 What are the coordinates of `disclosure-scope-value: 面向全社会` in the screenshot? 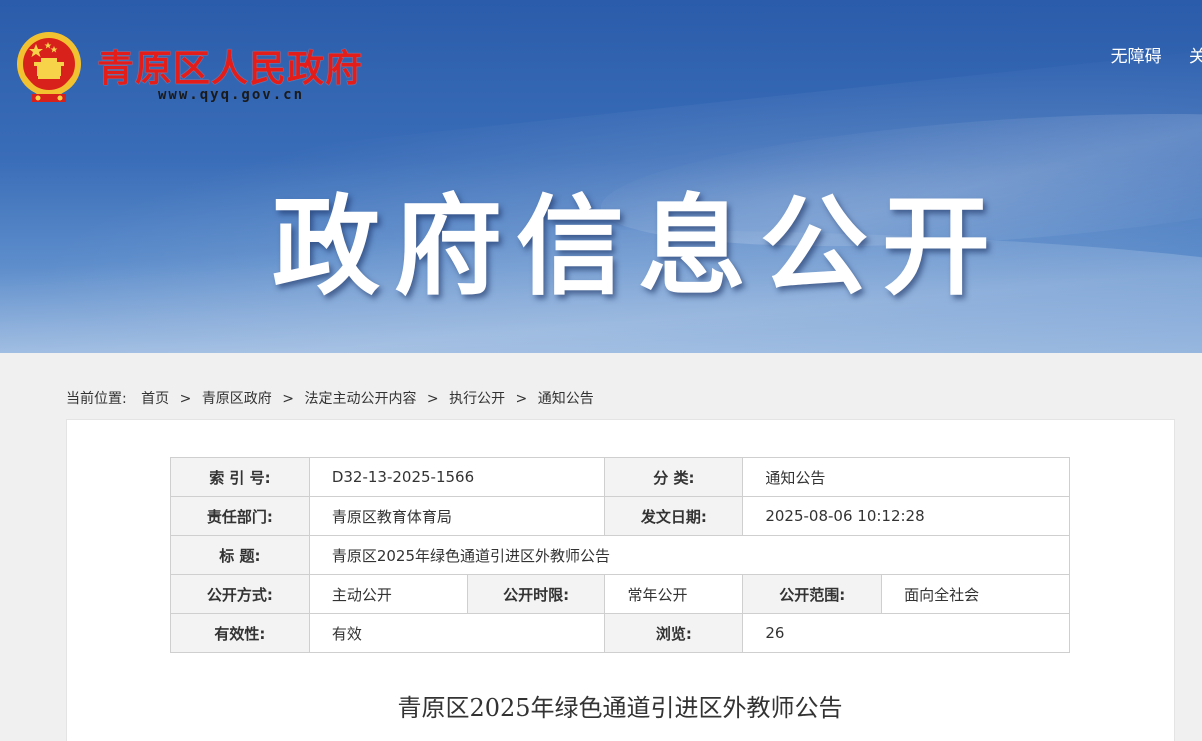 It's located at (975, 594).